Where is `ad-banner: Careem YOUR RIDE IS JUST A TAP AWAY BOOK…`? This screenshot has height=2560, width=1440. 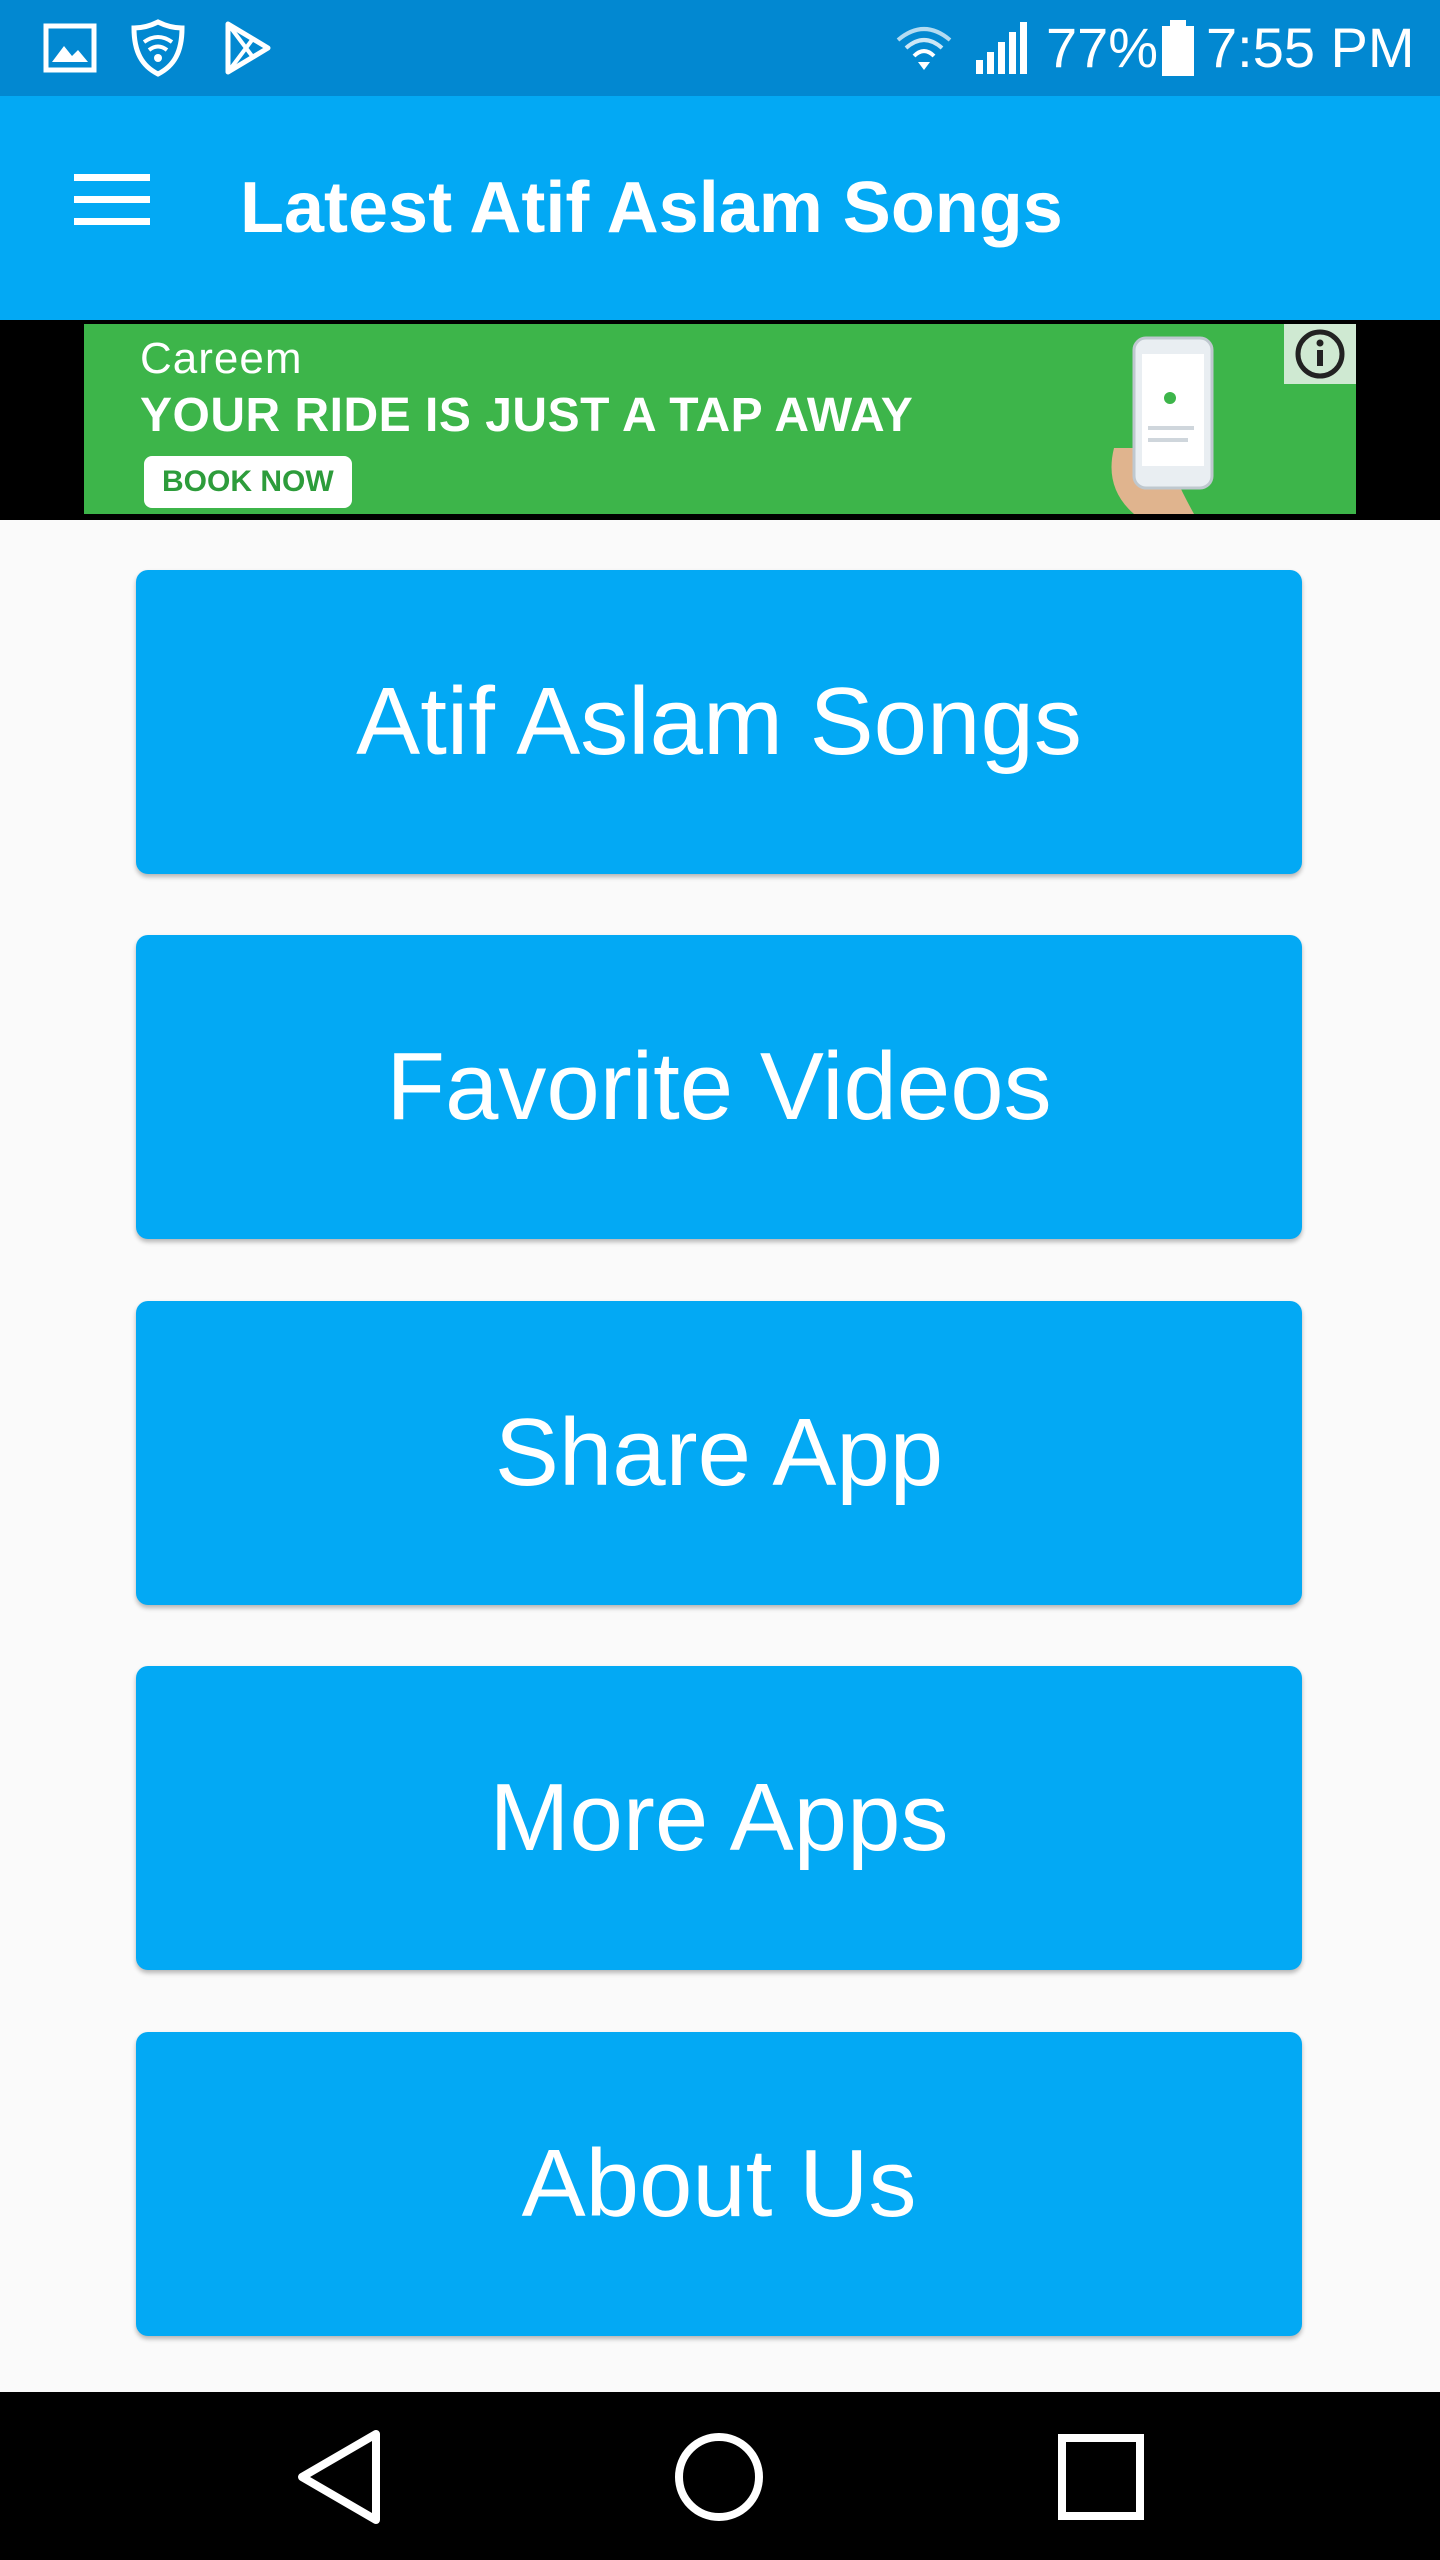
ad-banner: Careem YOUR RIDE IS JUST A TAP AWAY BOOK… is located at coordinates (720, 419).